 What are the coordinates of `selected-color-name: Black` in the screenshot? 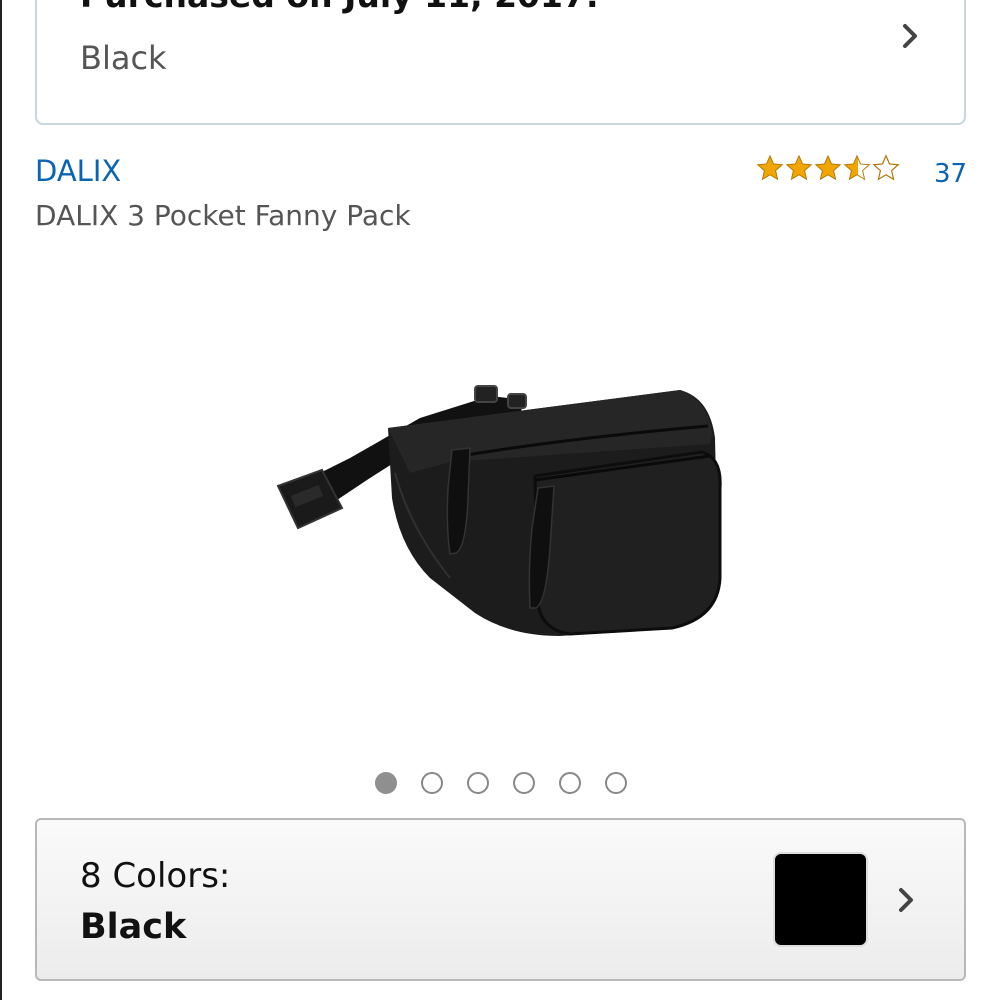 It's located at (133, 927).